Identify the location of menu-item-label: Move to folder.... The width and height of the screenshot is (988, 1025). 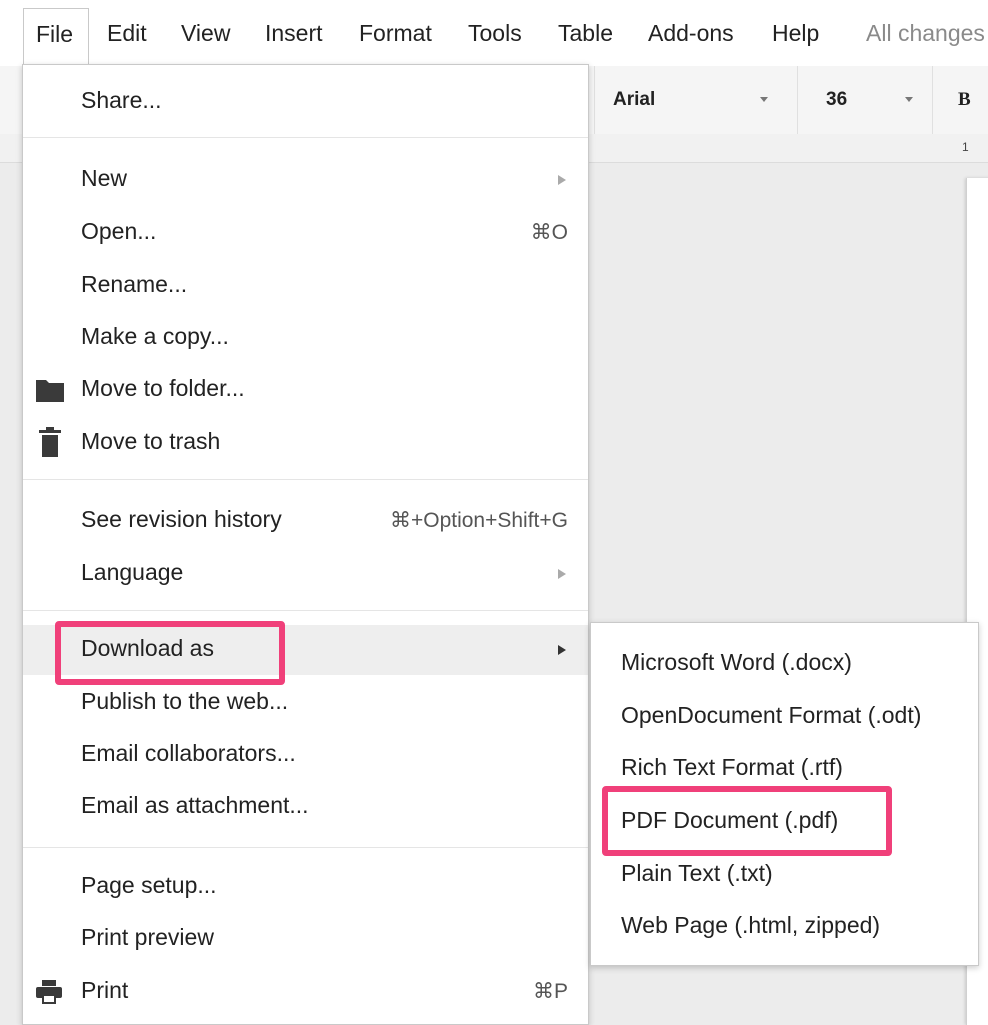
(163, 388).